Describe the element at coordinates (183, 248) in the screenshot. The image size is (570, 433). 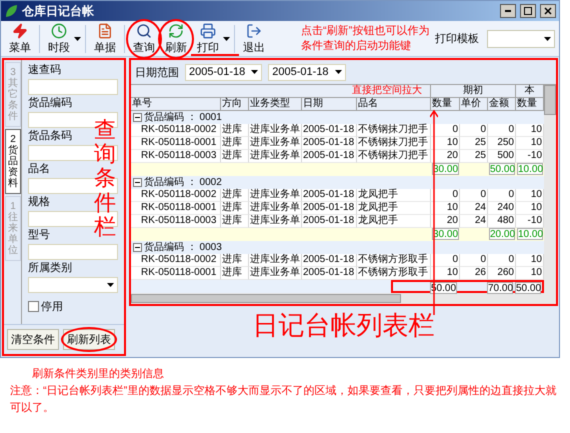
I see `group-label: 货品编码 ： 0003` at that location.